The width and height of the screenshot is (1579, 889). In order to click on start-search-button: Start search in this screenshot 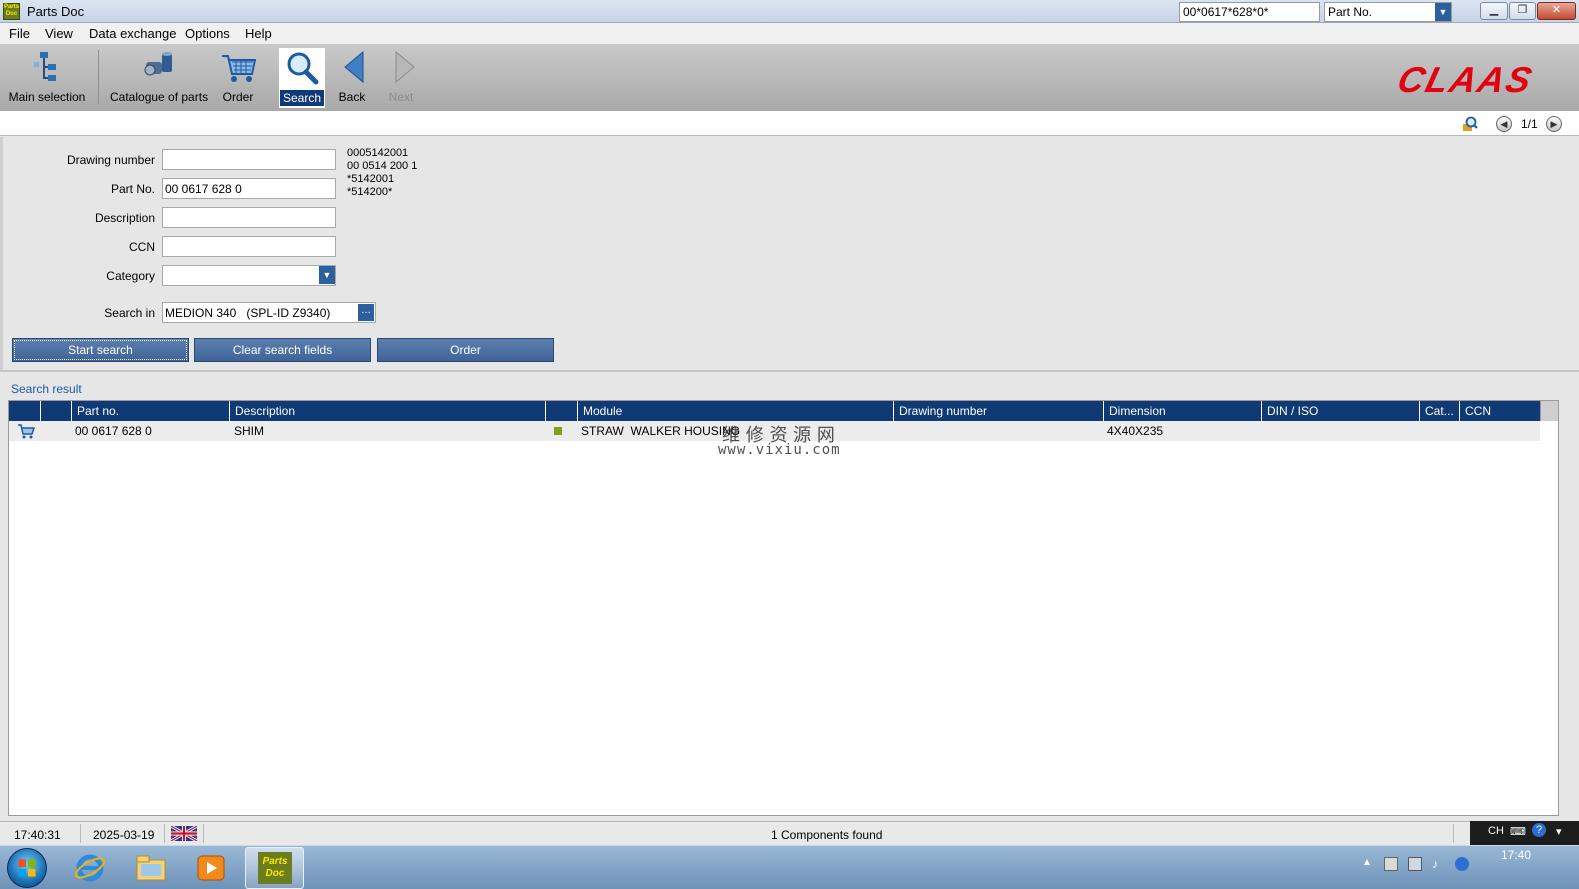, I will do `click(100, 350)`.